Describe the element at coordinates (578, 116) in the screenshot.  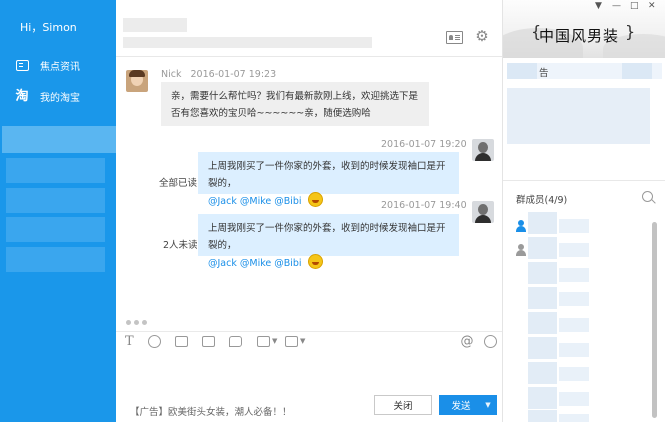
I see `notice-content` at that location.